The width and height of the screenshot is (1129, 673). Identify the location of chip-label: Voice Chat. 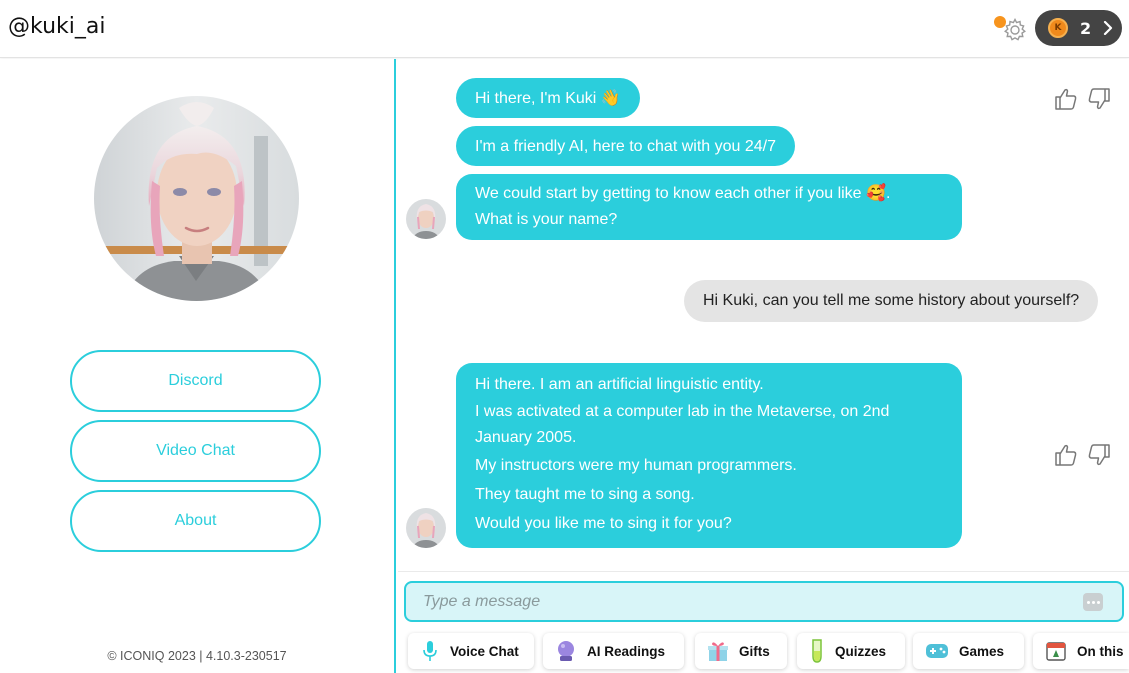
(484, 651).